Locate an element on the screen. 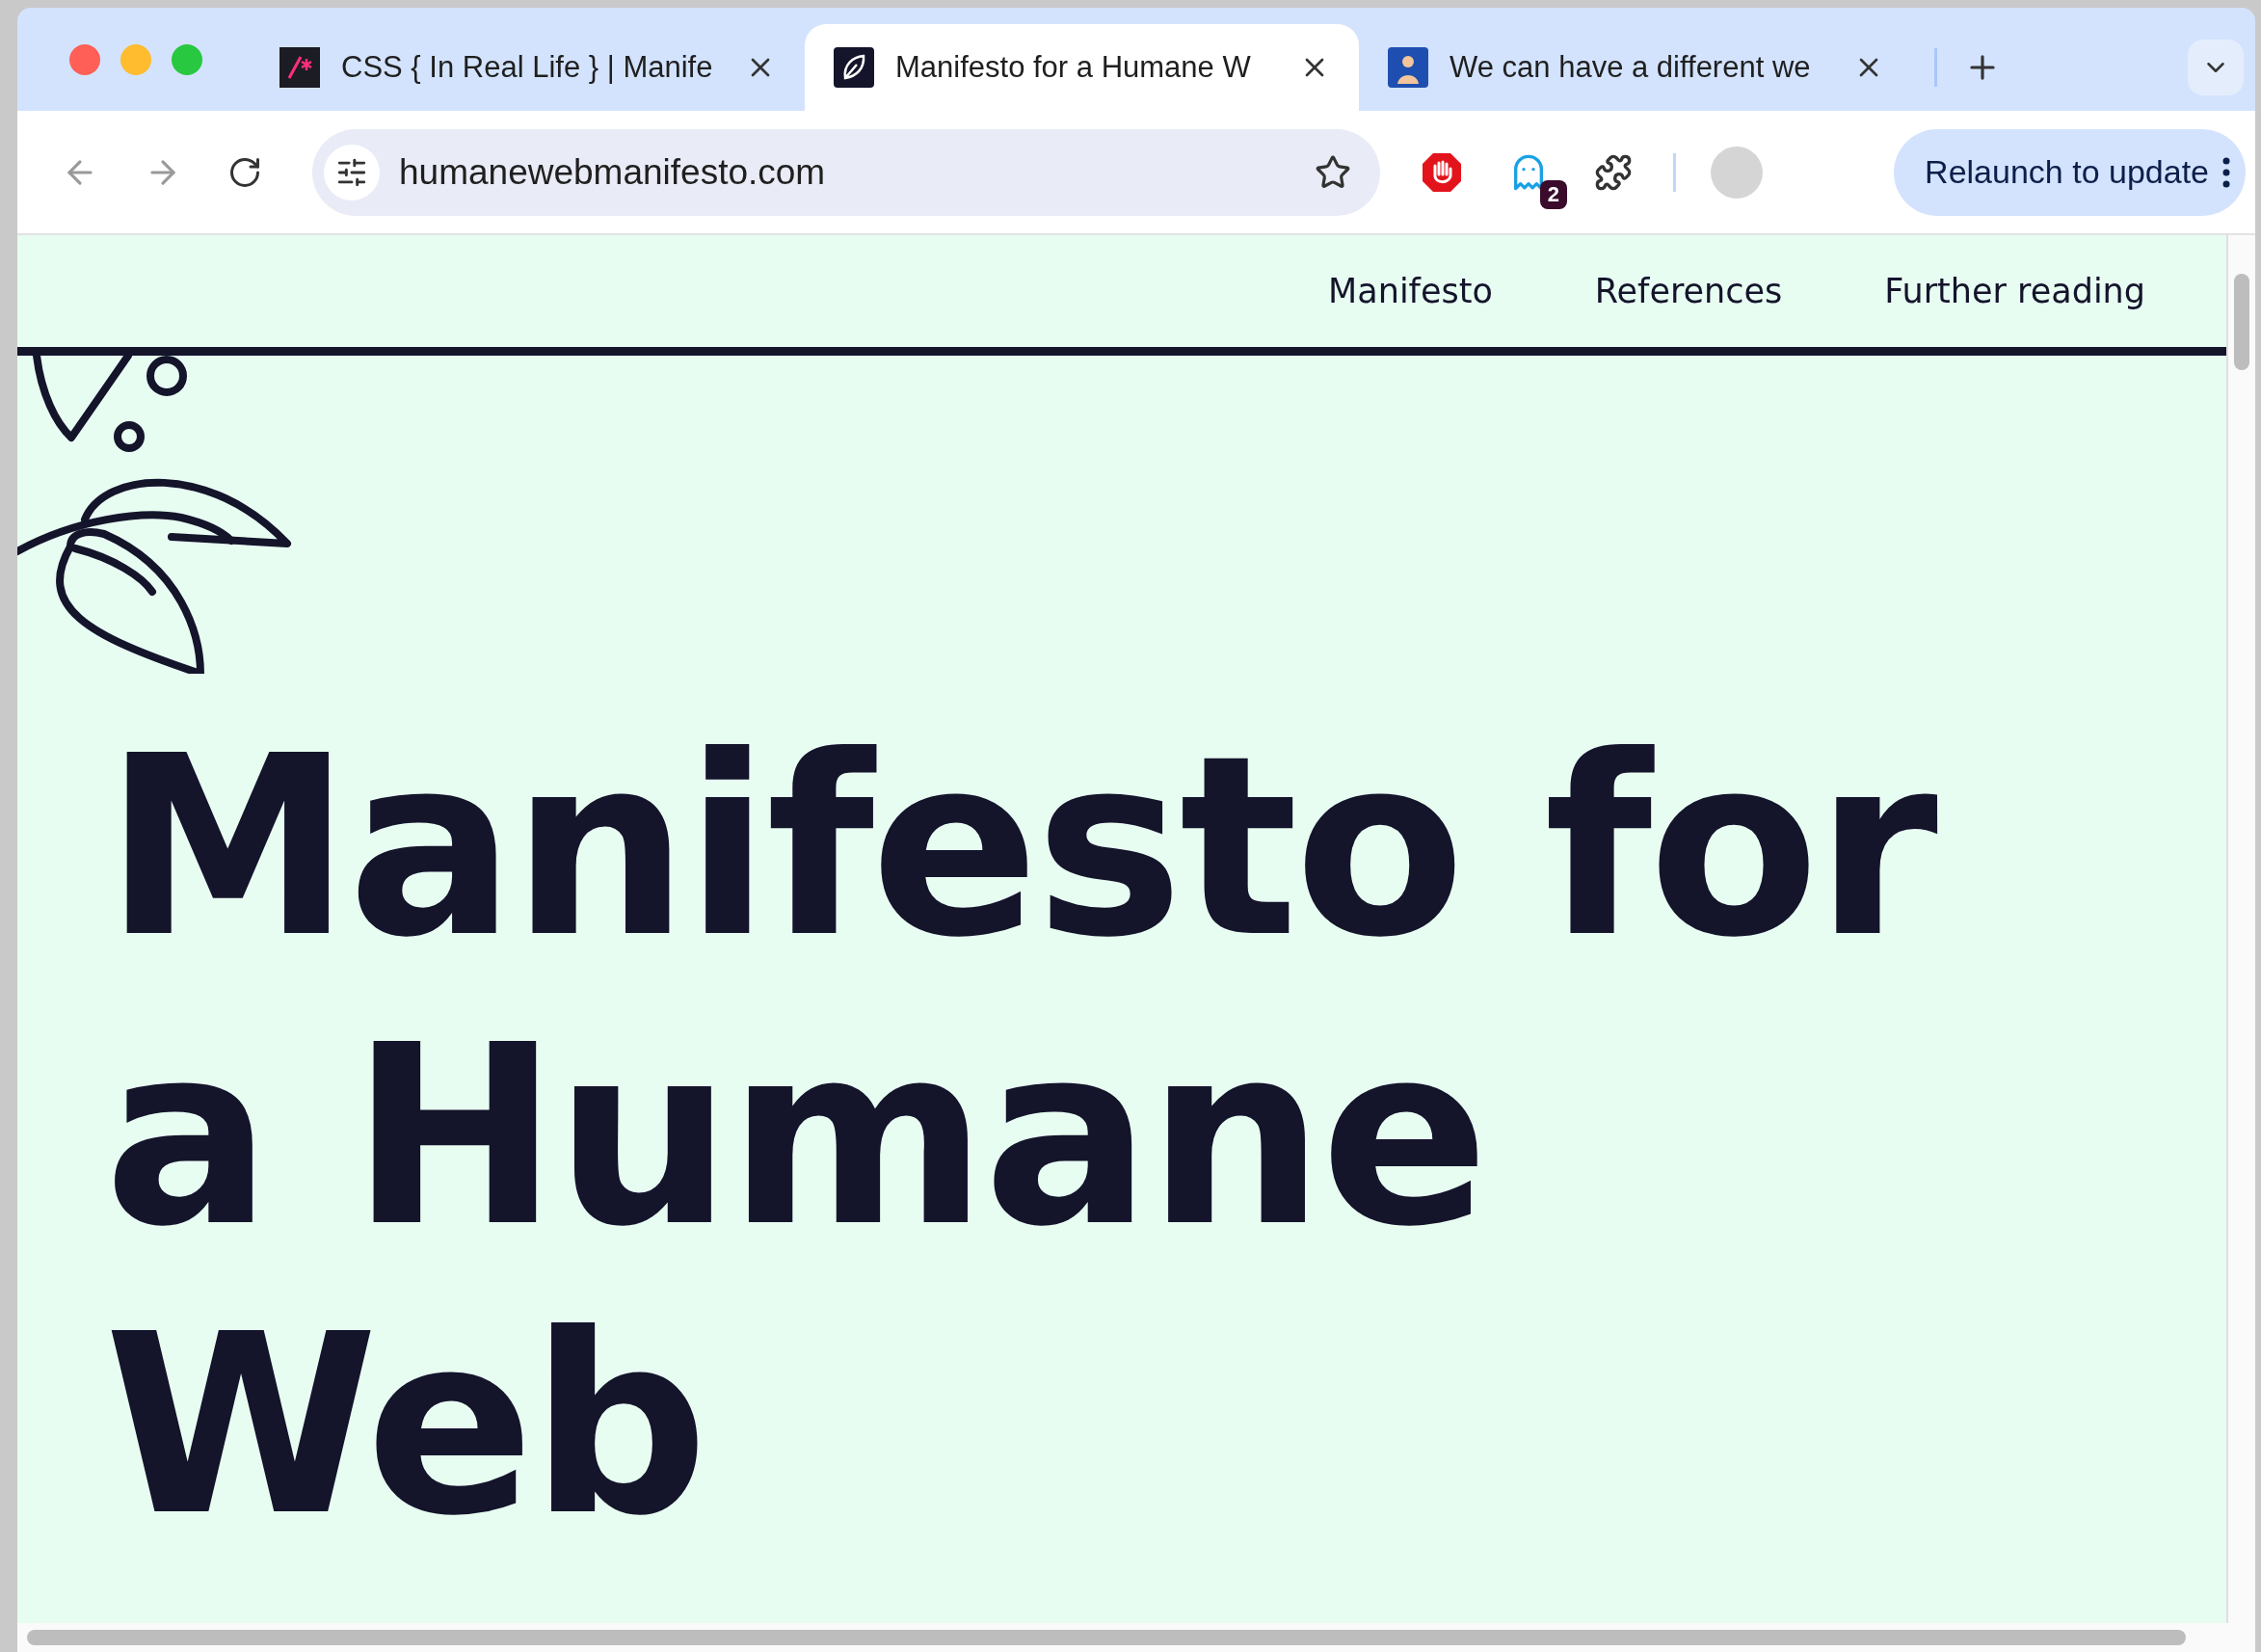 The image size is (2261, 1652). browser-tab: We can have a different we is located at coordinates (1636, 67).